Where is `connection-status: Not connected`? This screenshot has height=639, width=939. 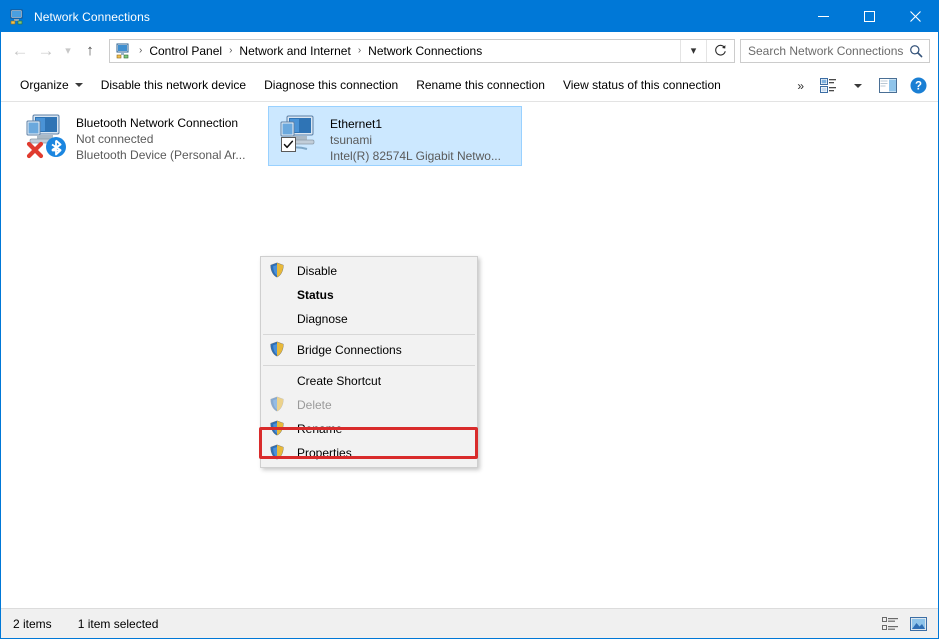
connection-status: Not connected is located at coordinates (115, 139).